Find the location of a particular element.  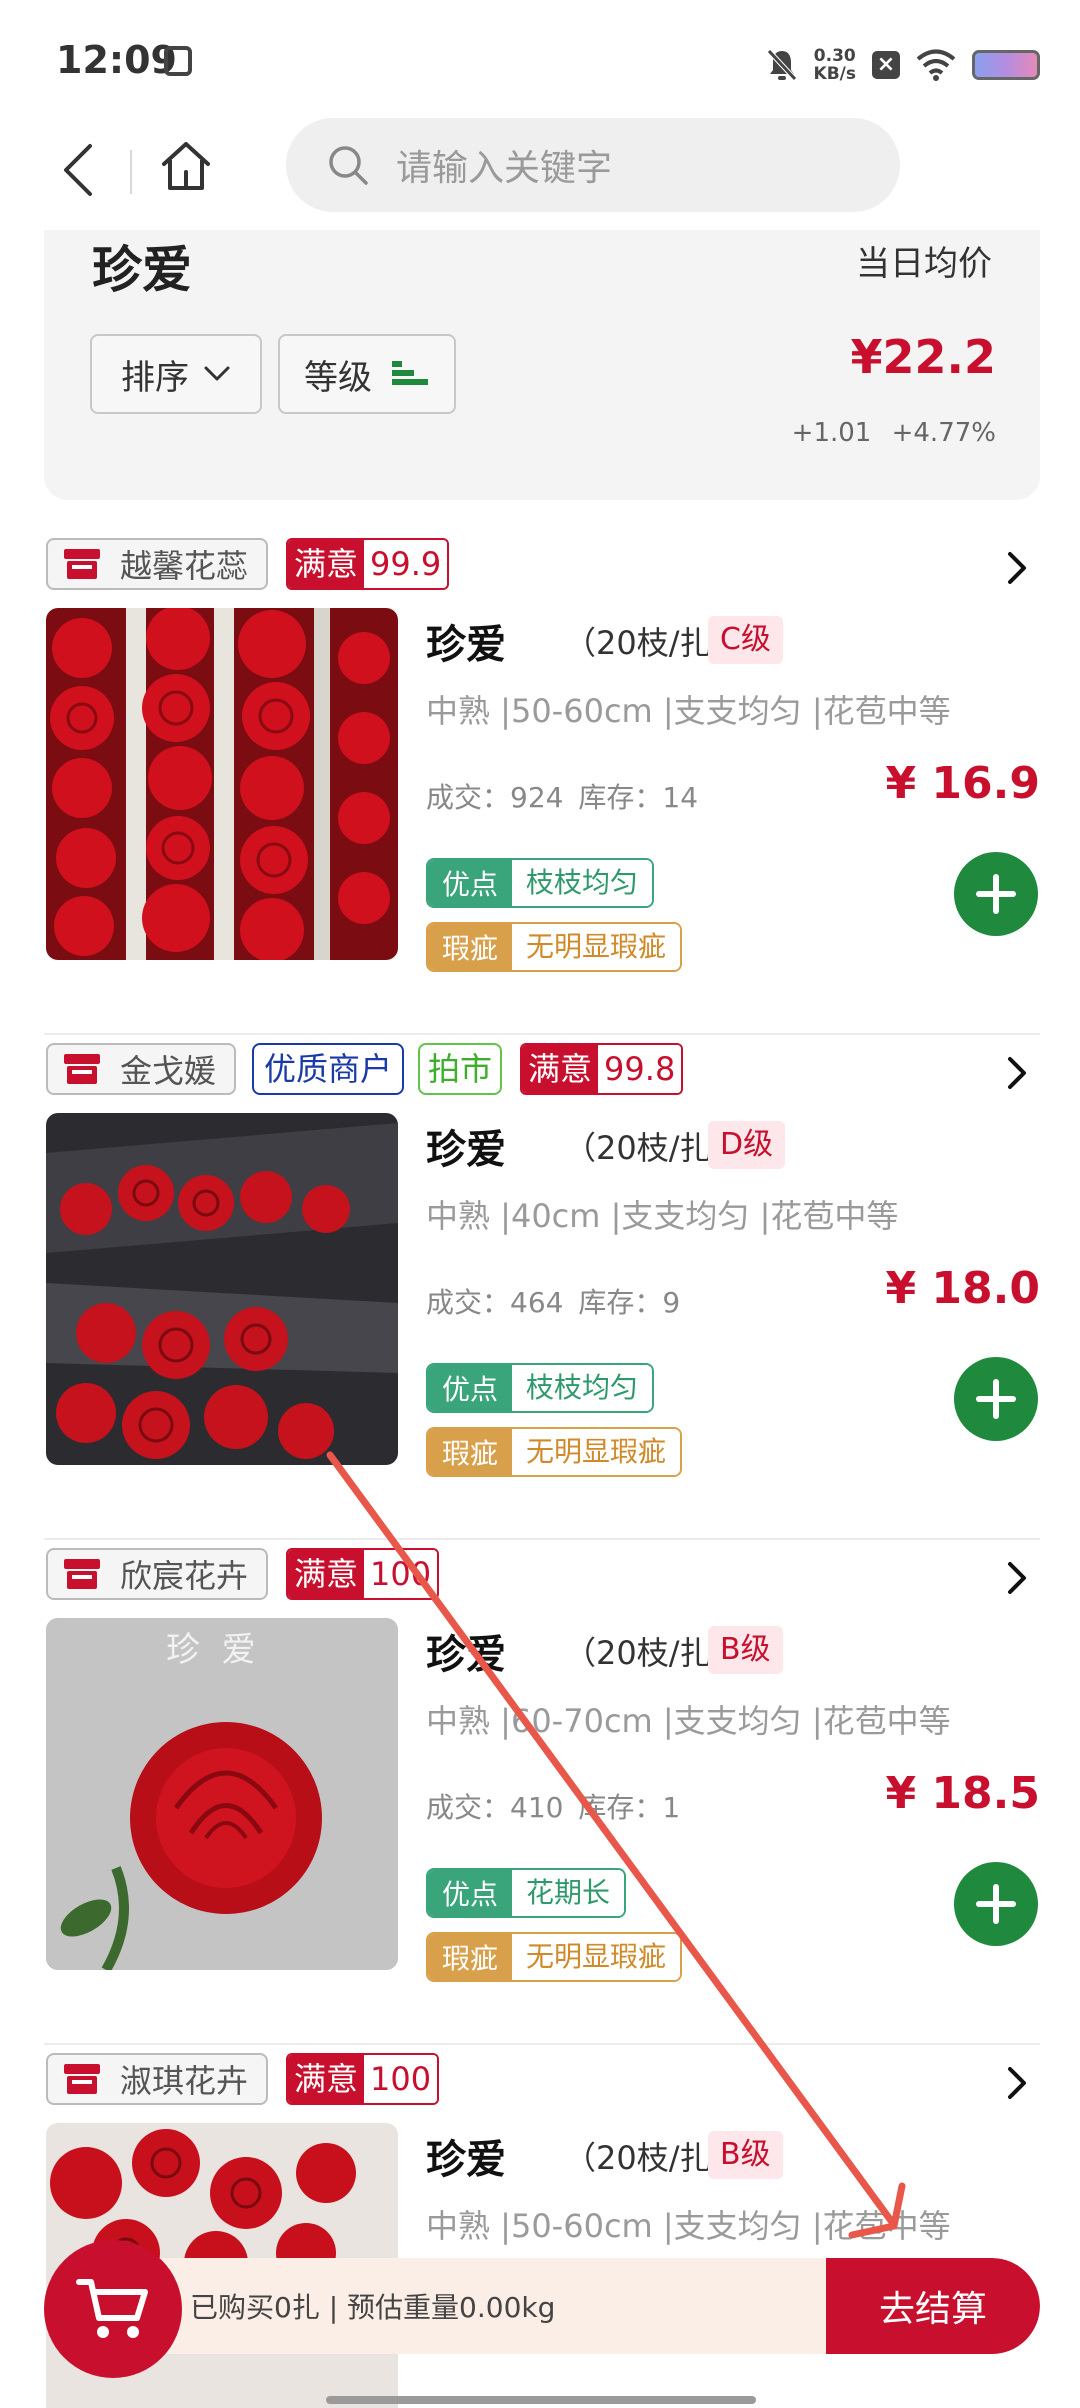

advantage-tag: 优点 花期长 is located at coordinates (526, 1893).